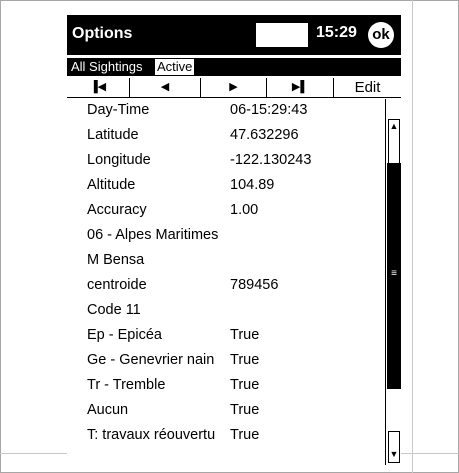 The height and width of the screenshot is (473, 459). What do you see at coordinates (117, 210) in the screenshot?
I see `field-label: Accuracy` at bounding box center [117, 210].